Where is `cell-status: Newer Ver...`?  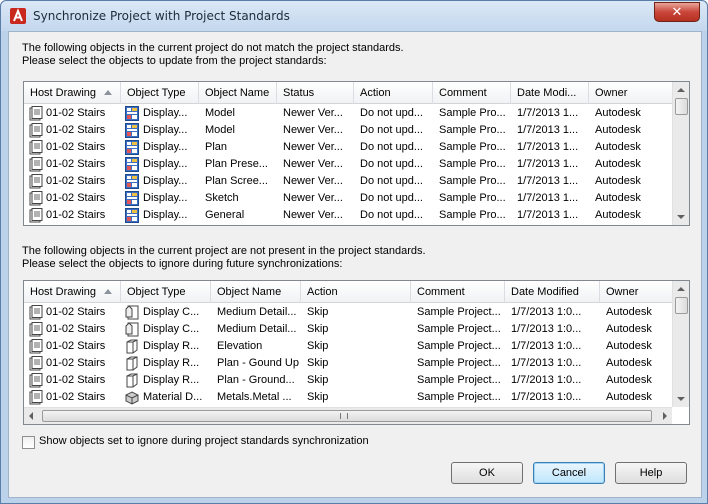
cell-status: Newer Ver... is located at coordinates (315, 164).